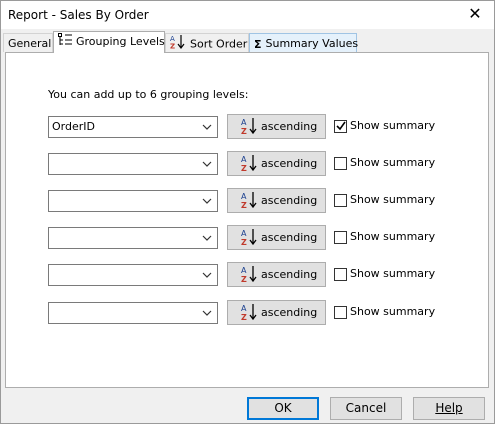 Image resolution: width=495 pixels, height=424 pixels. What do you see at coordinates (247, 15) in the screenshot?
I see `title-bar: Report - Sales By Order ✕` at bounding box center [247, 15].